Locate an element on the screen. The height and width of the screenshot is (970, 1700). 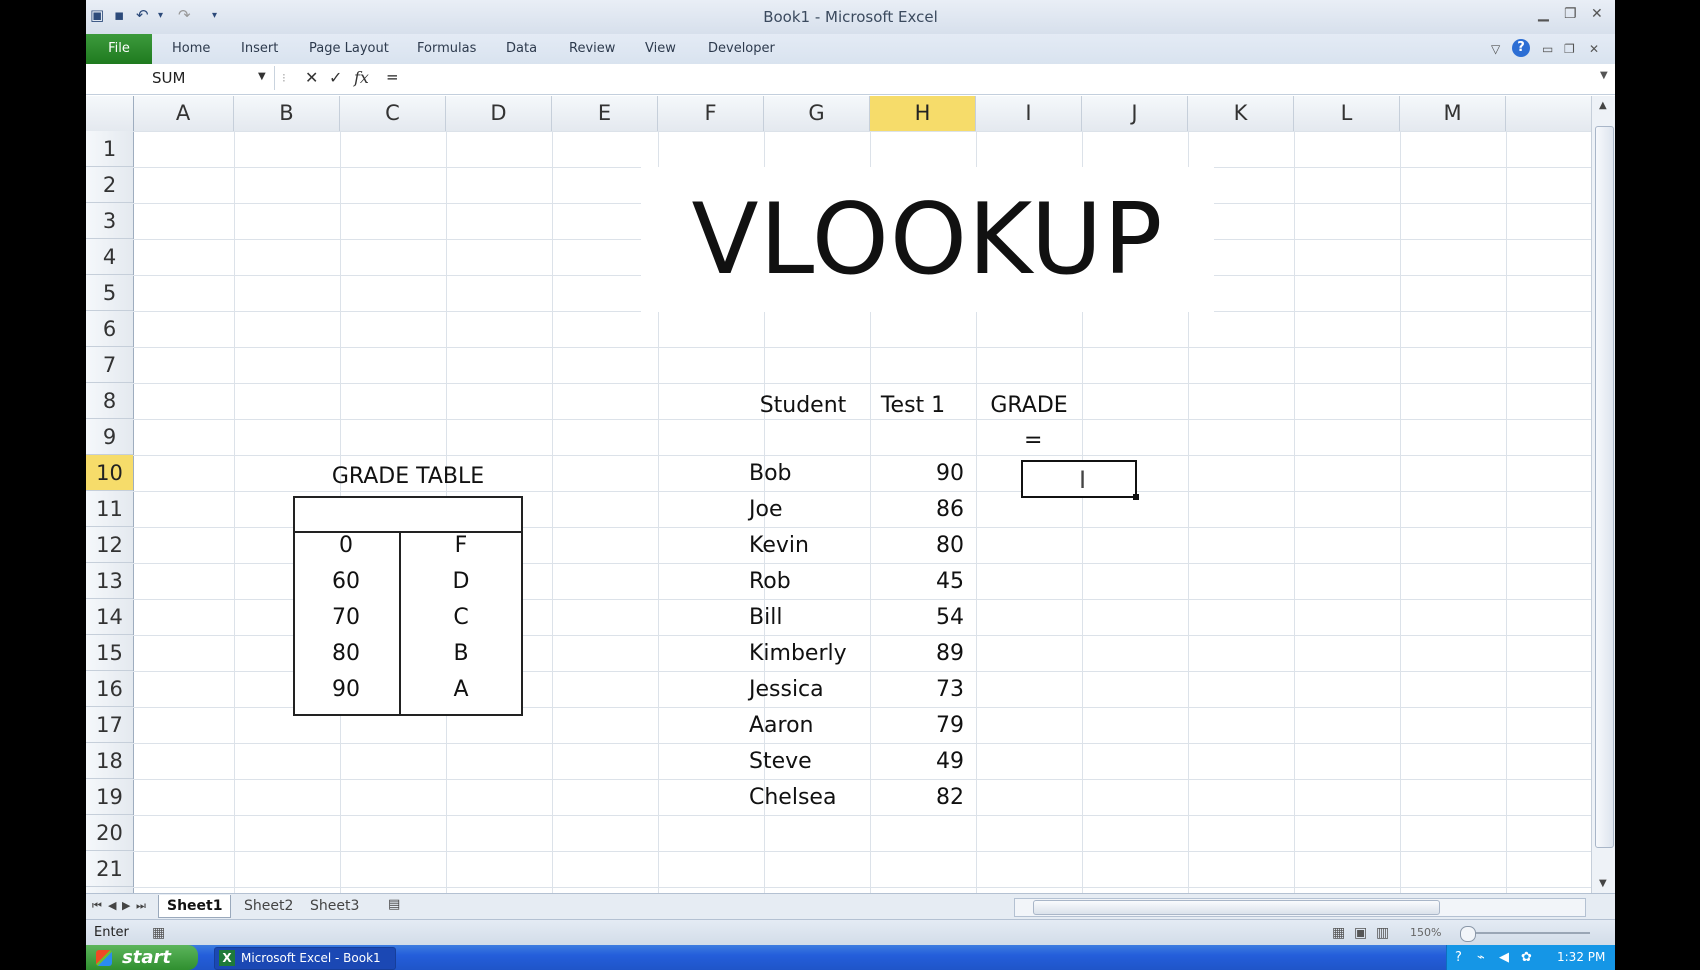
column-header-i: I is located at coordinates (1029, 113).